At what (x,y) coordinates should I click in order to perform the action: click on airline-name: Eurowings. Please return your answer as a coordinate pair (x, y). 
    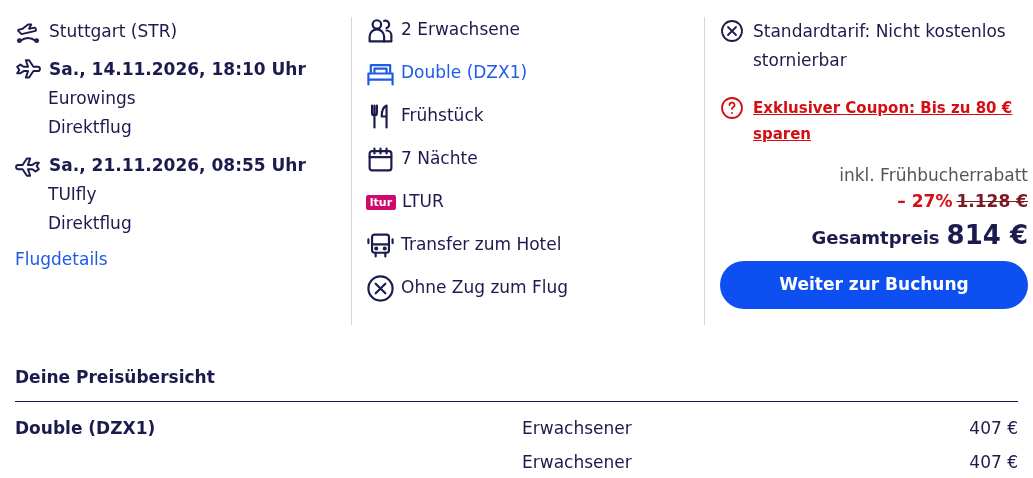
    Looking at the image, I should click on (92, 98).